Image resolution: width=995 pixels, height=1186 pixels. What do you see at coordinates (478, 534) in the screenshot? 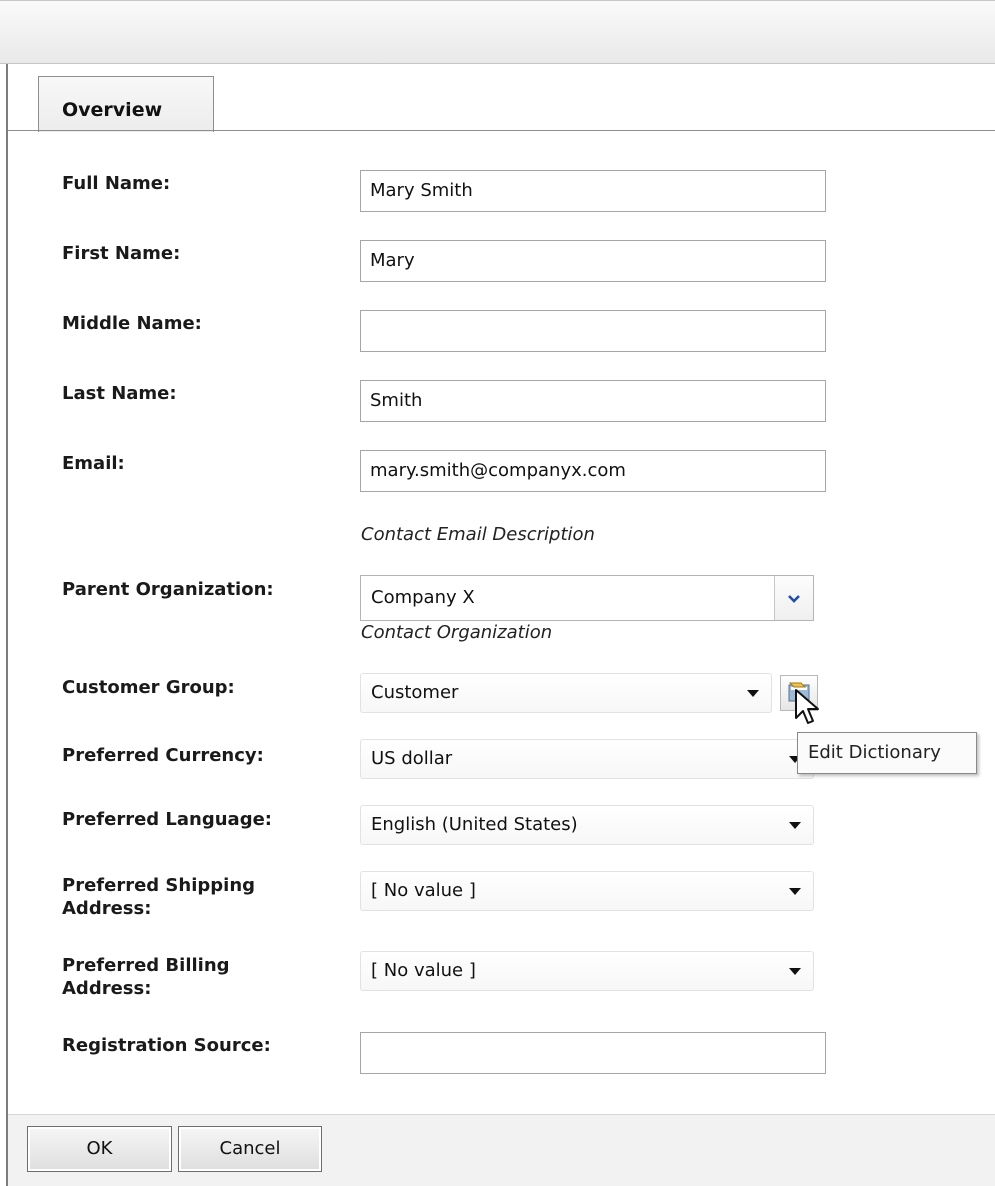
I see `email-description: Contact Email Description` at bounding box center [478, 534].